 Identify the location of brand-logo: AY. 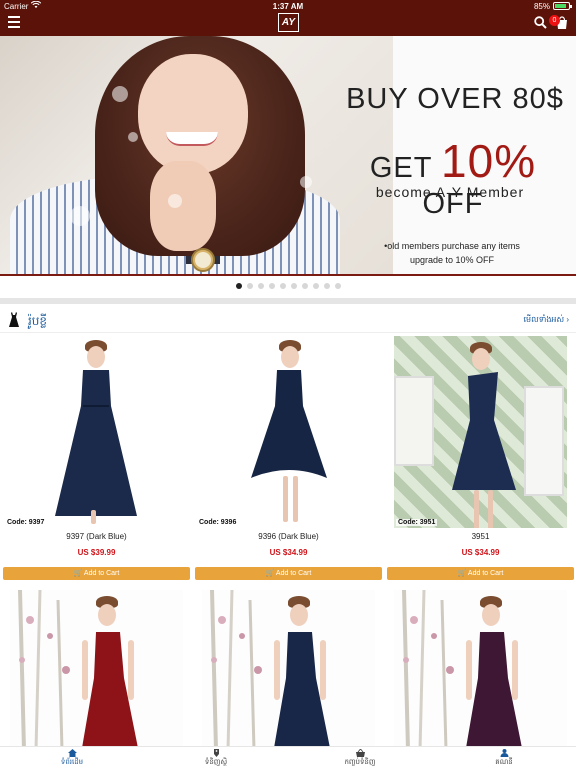
(288, 22).